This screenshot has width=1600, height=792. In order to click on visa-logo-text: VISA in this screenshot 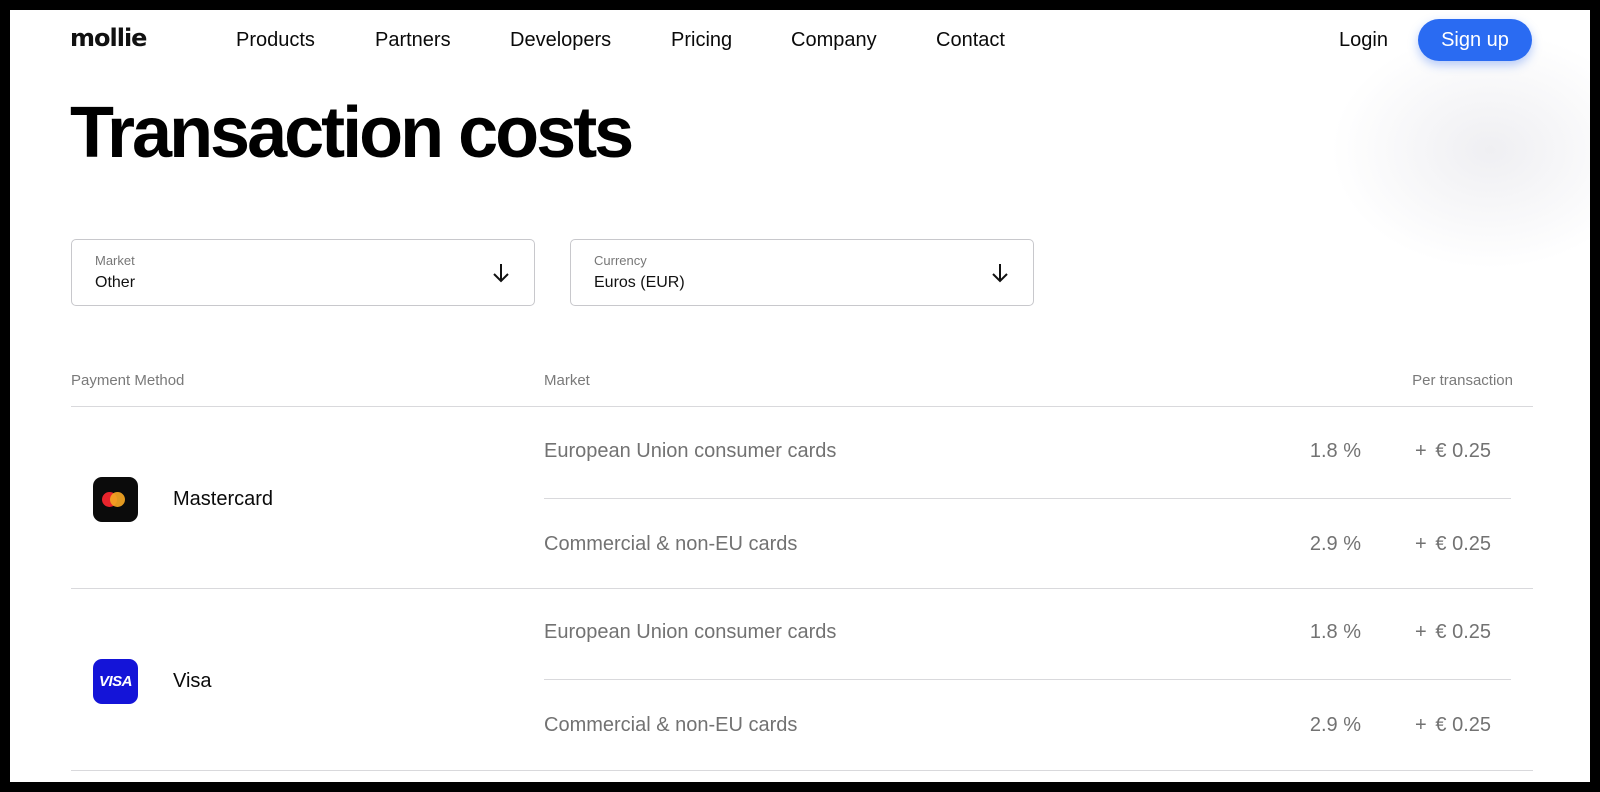, I will do `click(115, 681)`.